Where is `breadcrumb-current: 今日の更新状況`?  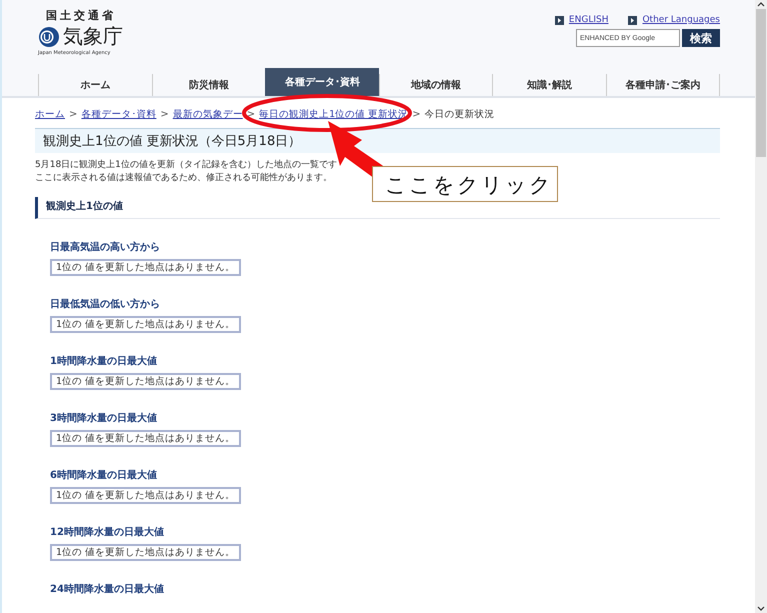
breadcrumb-current: 今日の更新状況 is located at coordinates (459, 114).